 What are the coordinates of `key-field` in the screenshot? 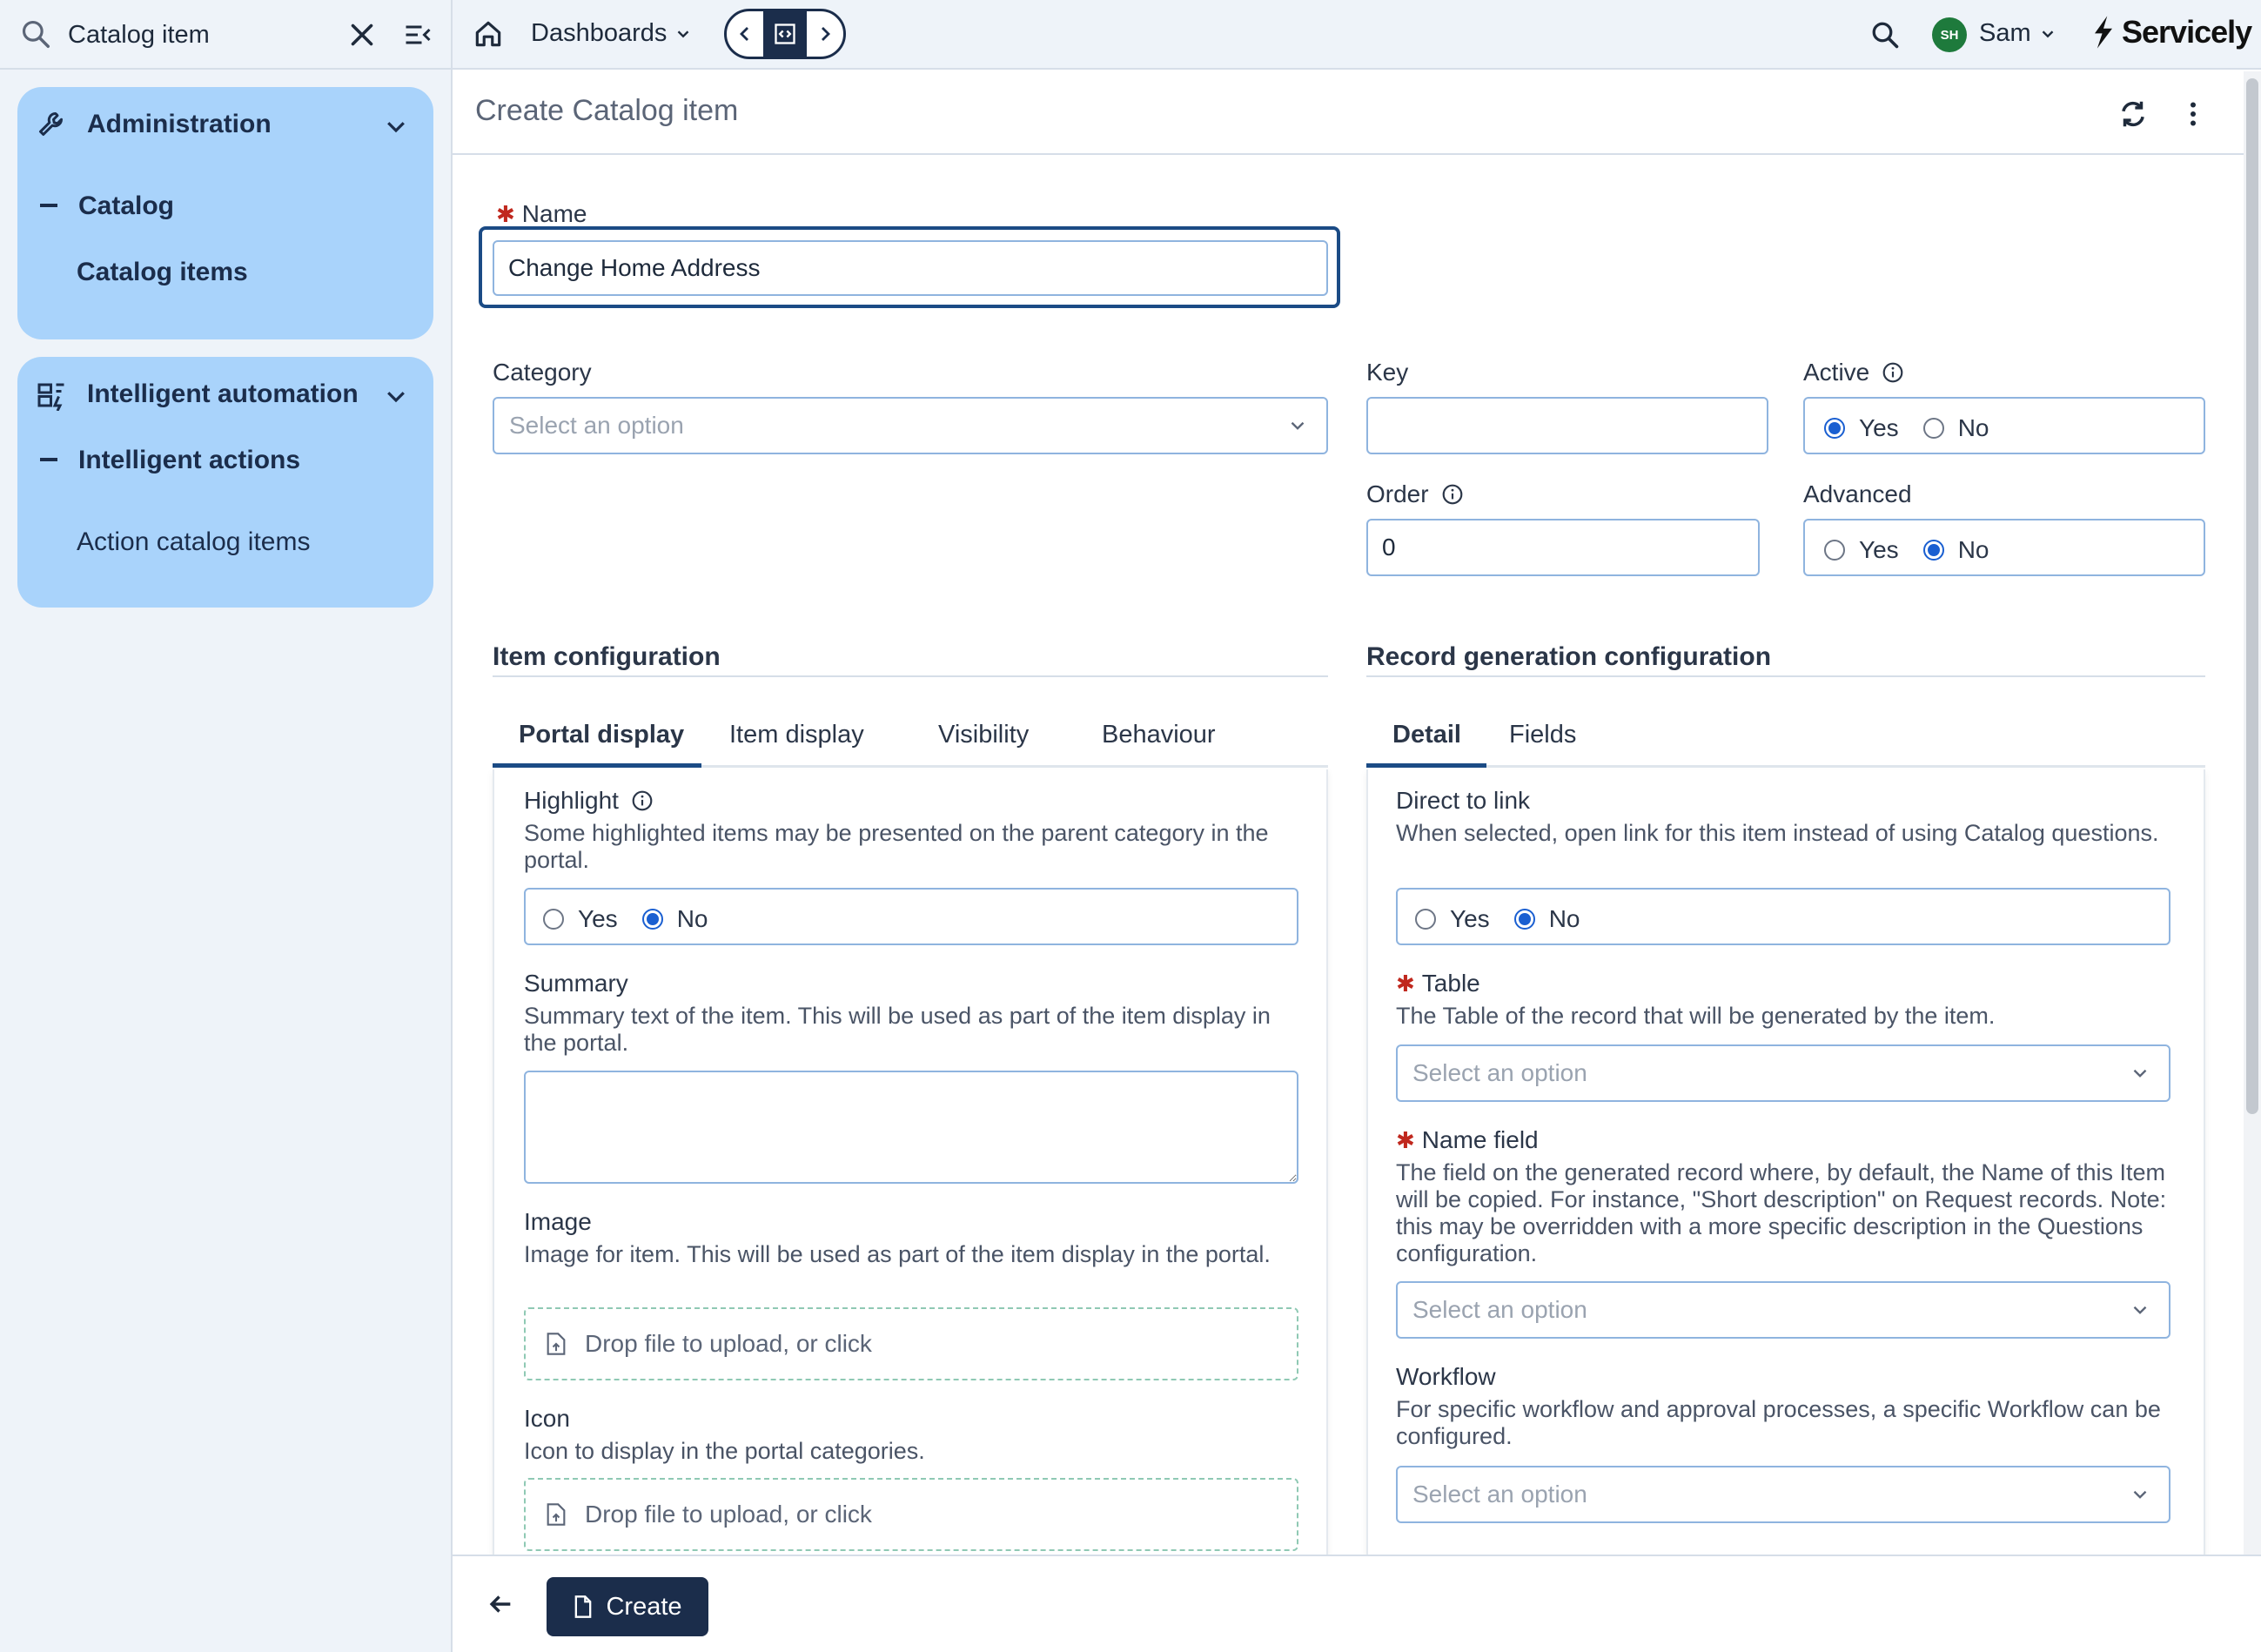 It's located at (1567, 426).